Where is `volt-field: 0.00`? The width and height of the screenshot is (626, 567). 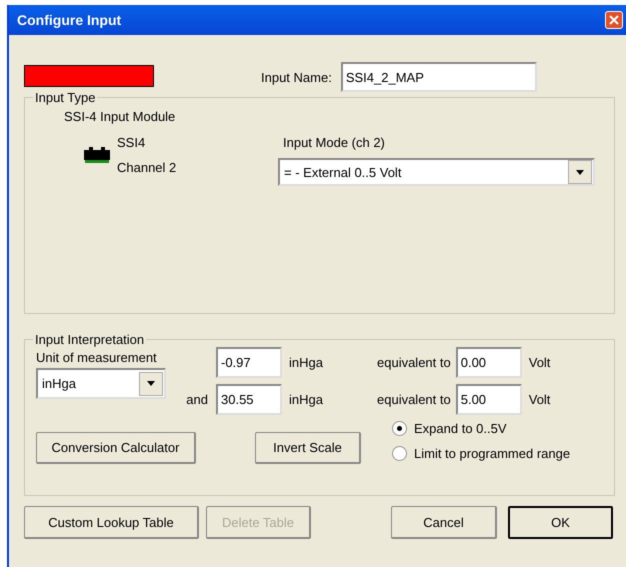
volt-field: 0.00 is located at coordinates (489, 362).